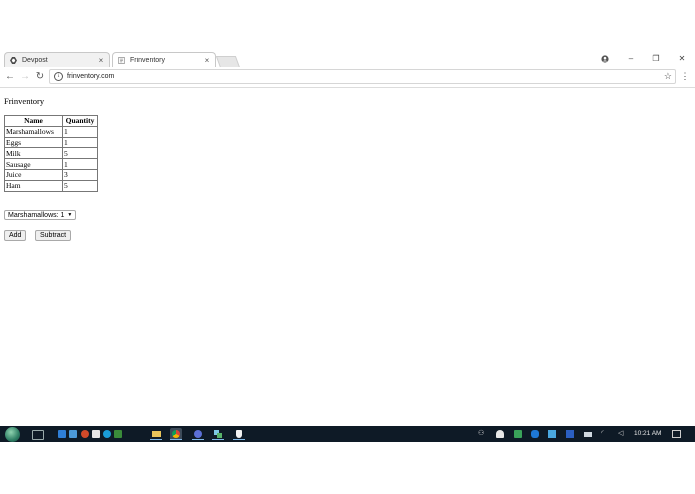 The width and height of the screenshot is (695, 494). Describe the element at coordinates (33, 131) in the screenshot. I see `cell-name: Marshamallows` at that location.